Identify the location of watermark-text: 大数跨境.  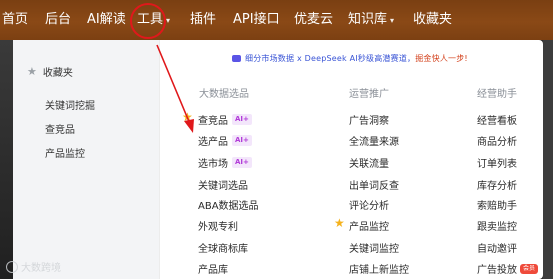
(41, 268).